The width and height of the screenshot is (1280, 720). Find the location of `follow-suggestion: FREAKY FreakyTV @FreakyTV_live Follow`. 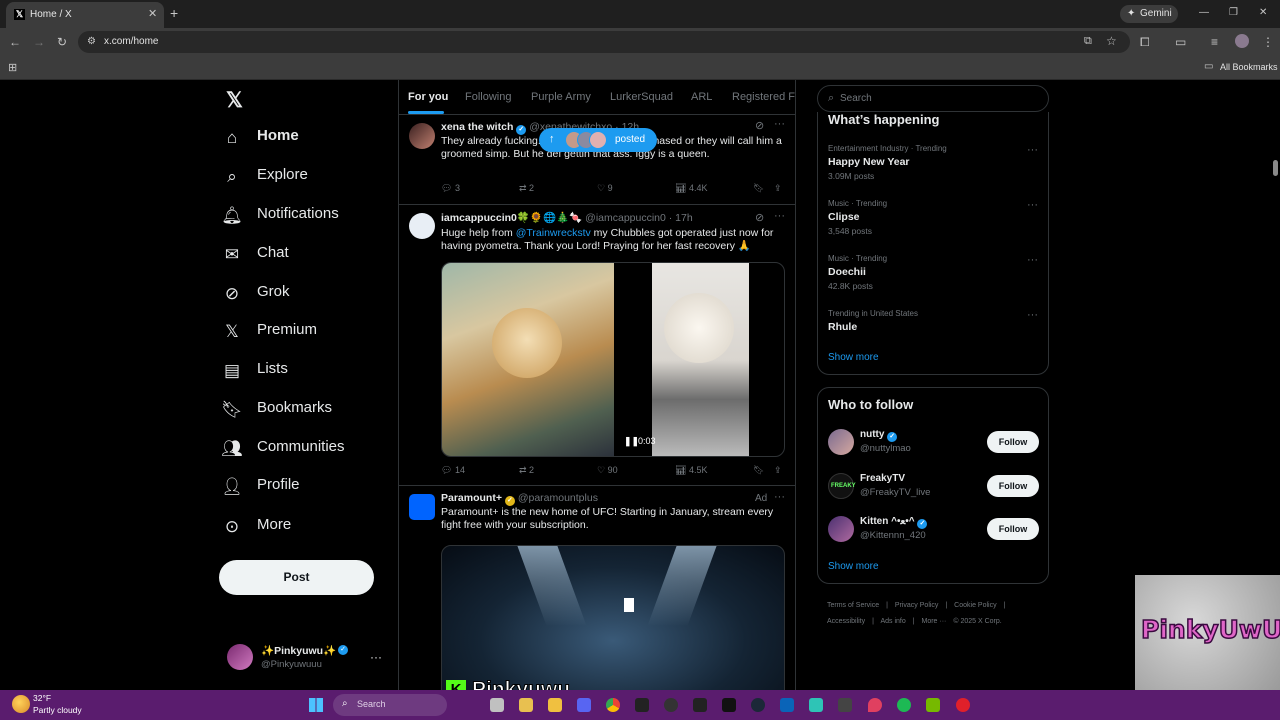

follow-suggestion: FREAKY FreakyTV @FreakyTV_live Follow is located at coordinates (933, 486).